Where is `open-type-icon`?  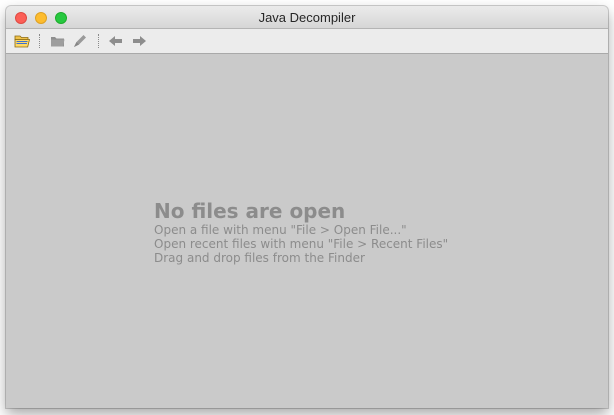 open-type-icon is located at coordinates (57, 42).